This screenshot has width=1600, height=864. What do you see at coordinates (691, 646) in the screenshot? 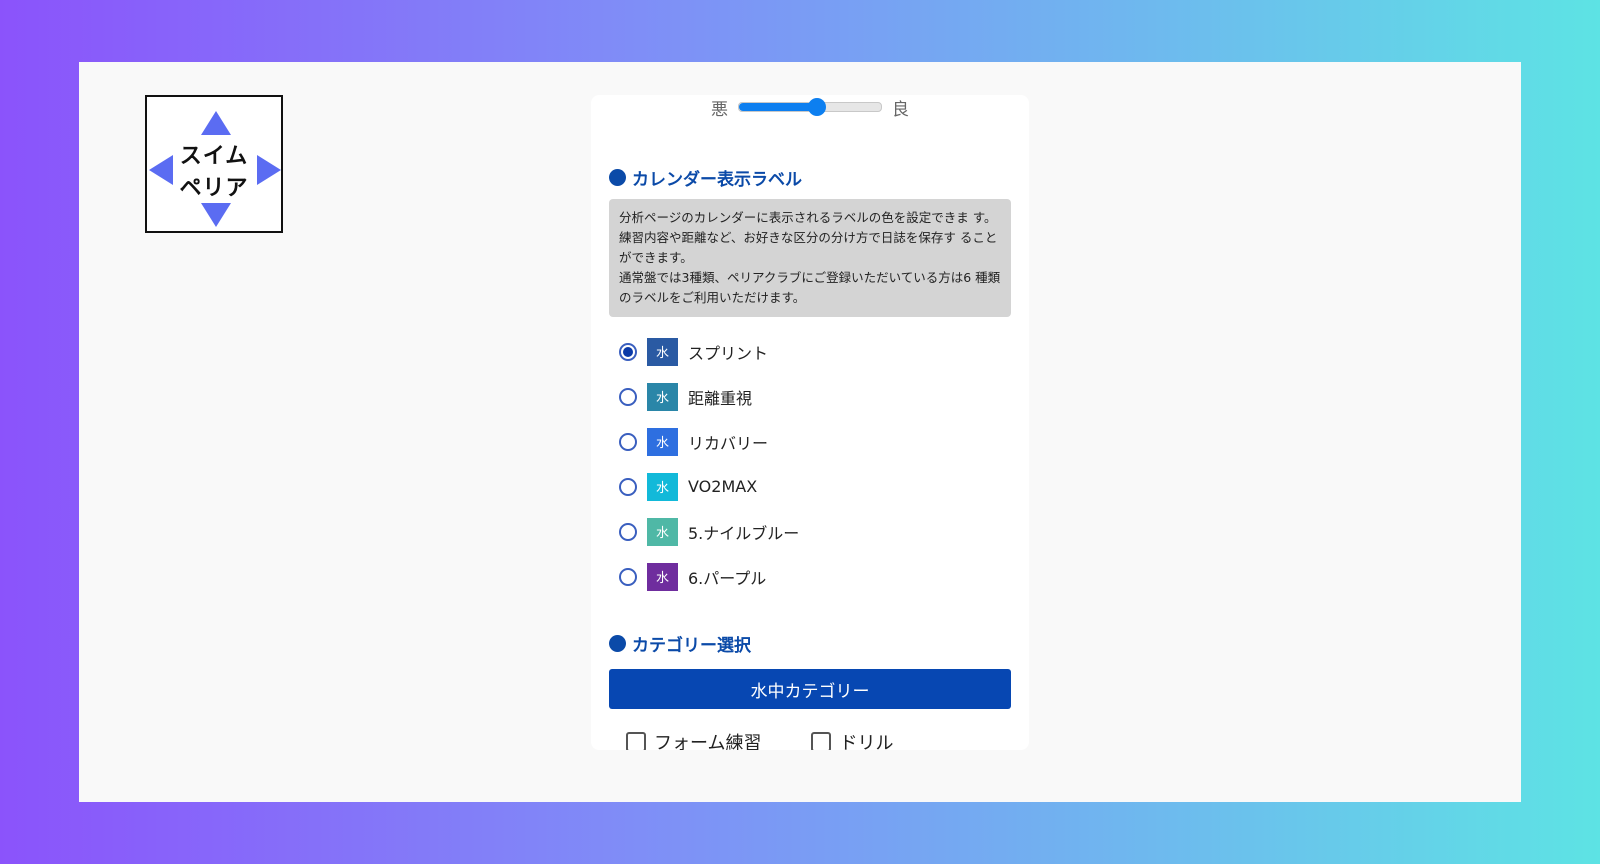
I see `category-title: カテゴリー選択` at bounding box center [691, 646].